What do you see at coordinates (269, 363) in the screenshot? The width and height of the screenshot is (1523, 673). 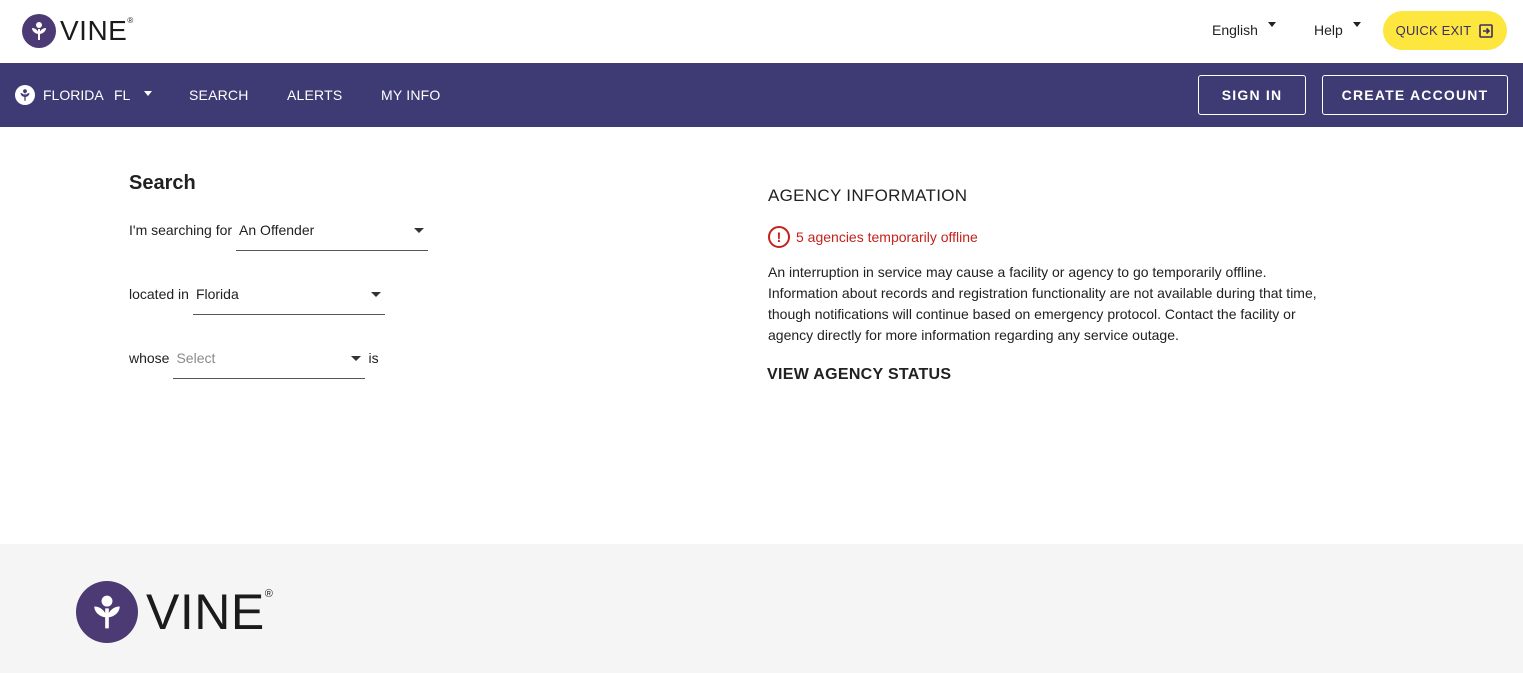 I see `whose-select: Select` at bounding box center [269, 363].